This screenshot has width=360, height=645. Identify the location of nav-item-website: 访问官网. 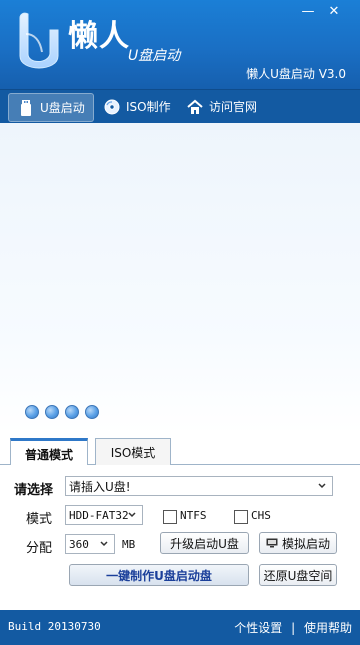
(221, 106).